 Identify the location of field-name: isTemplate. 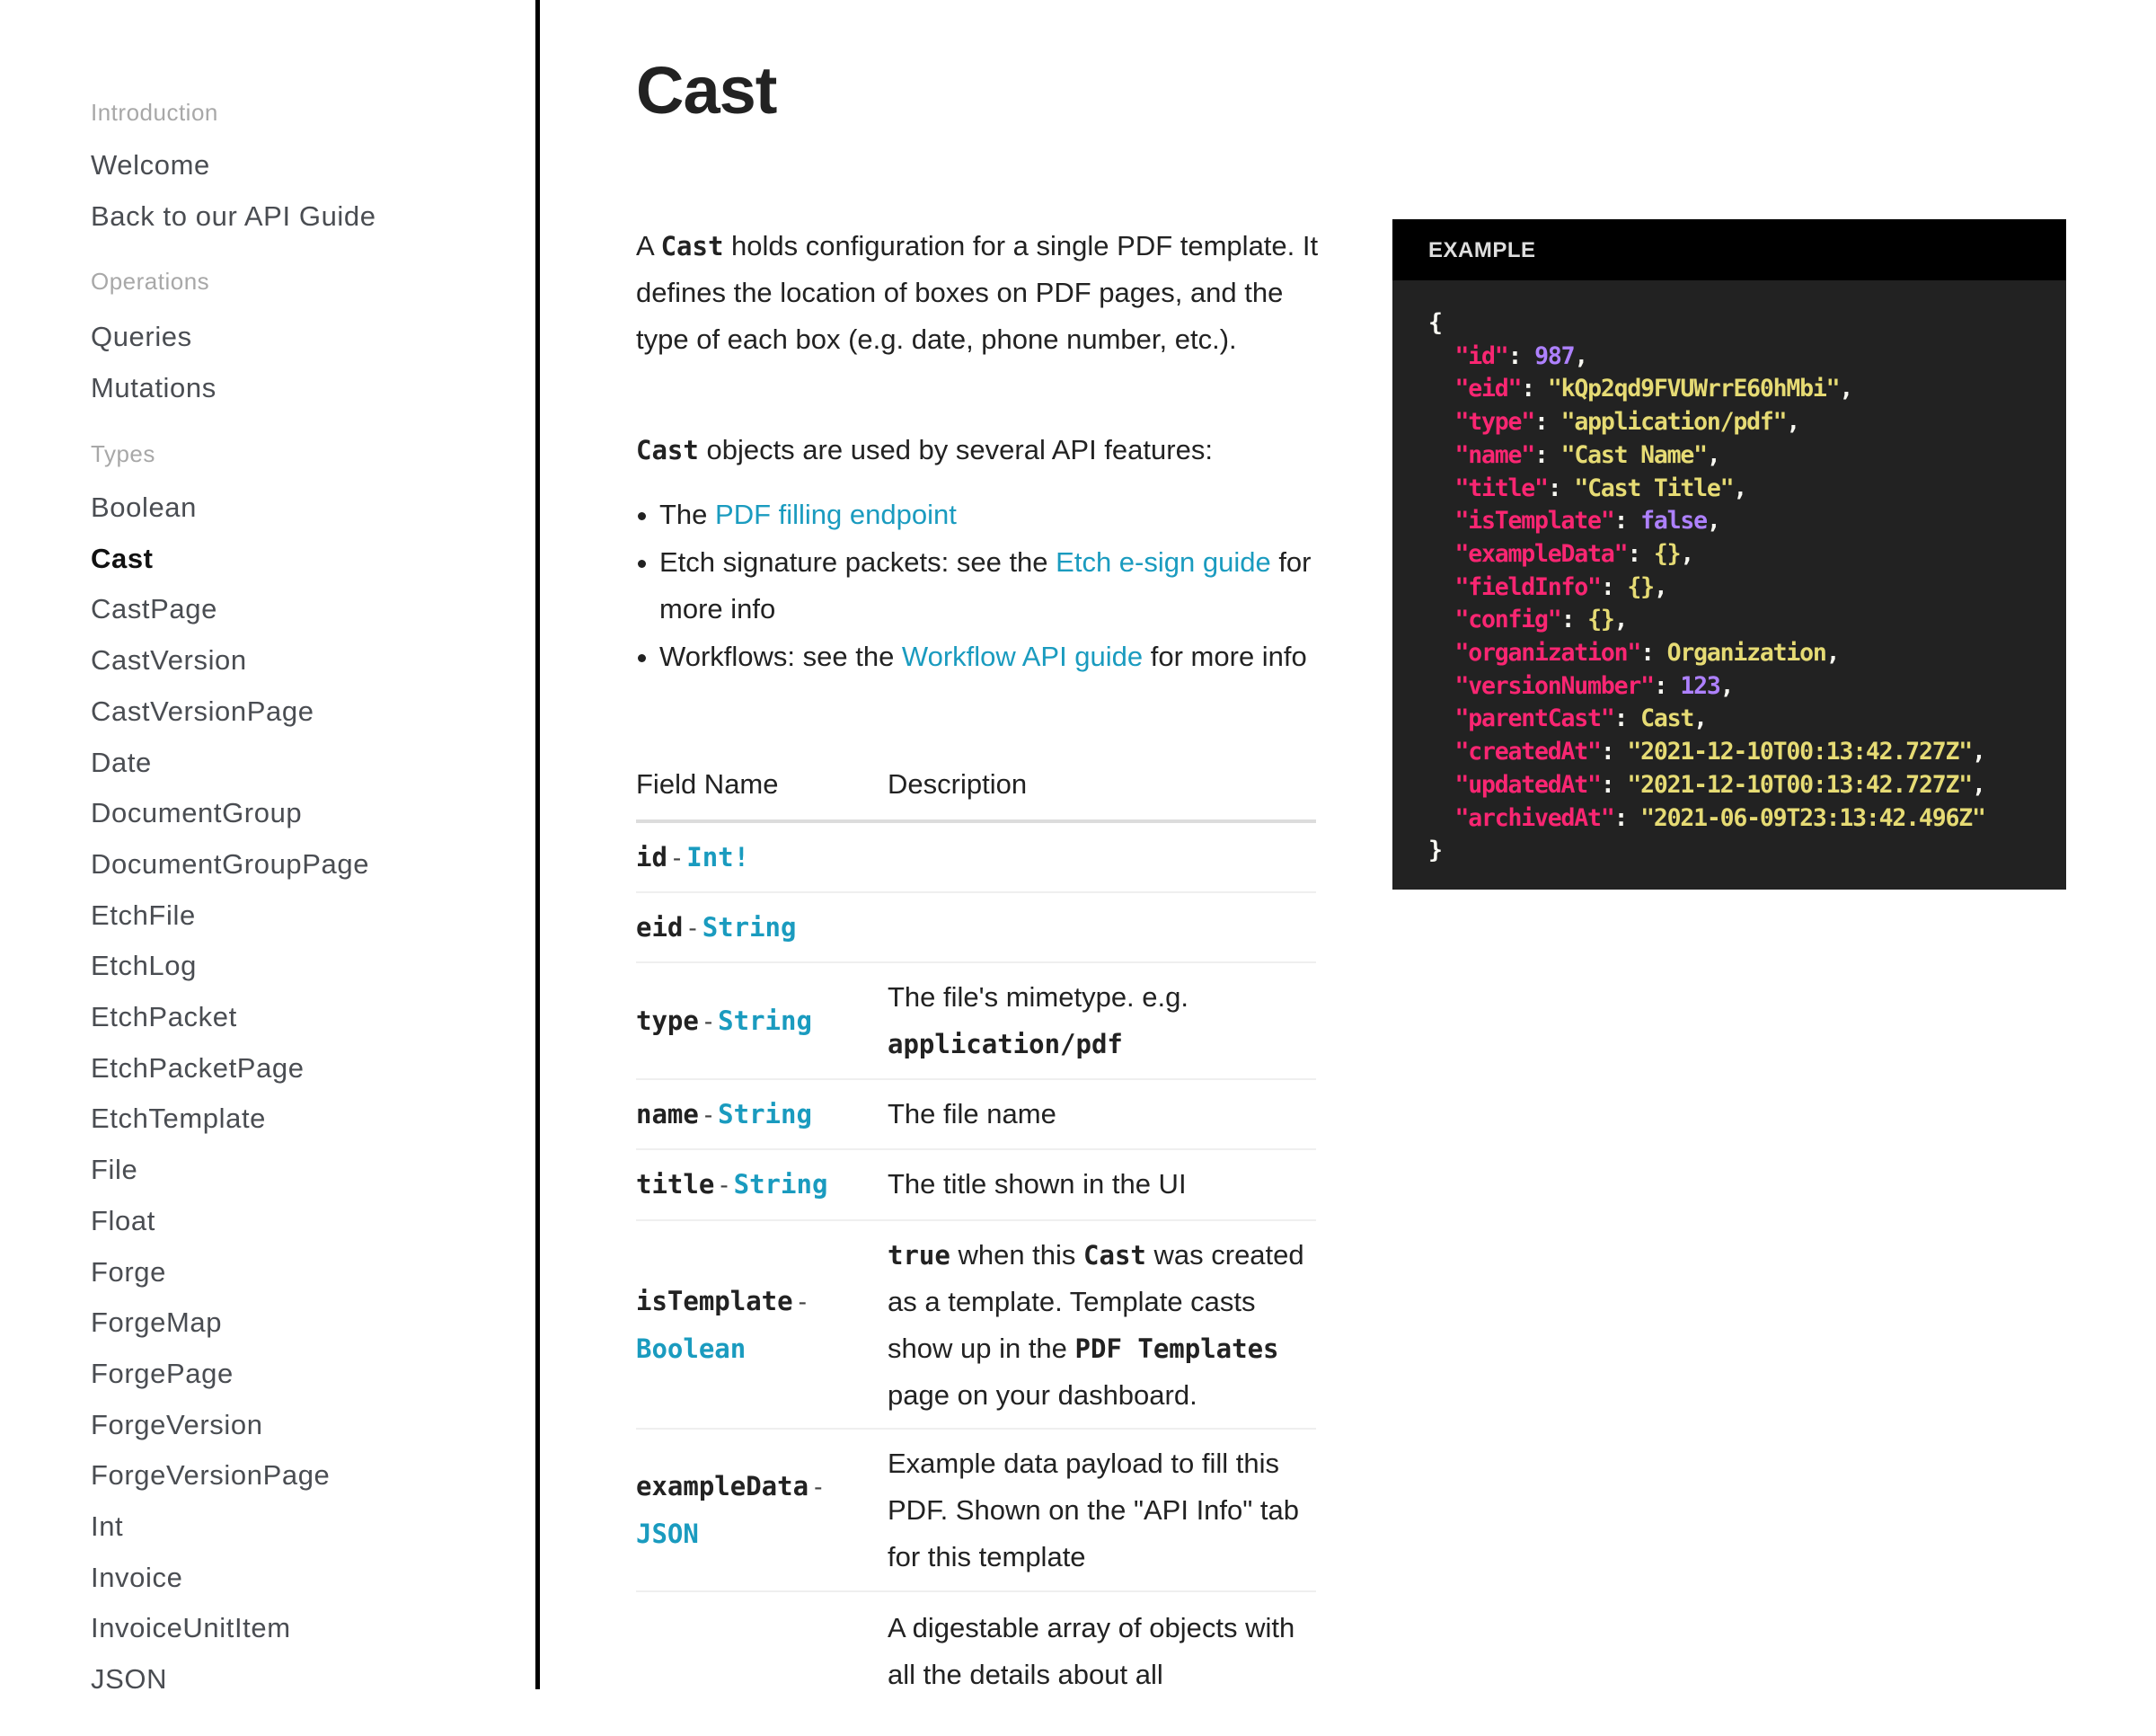
(715, 1300).